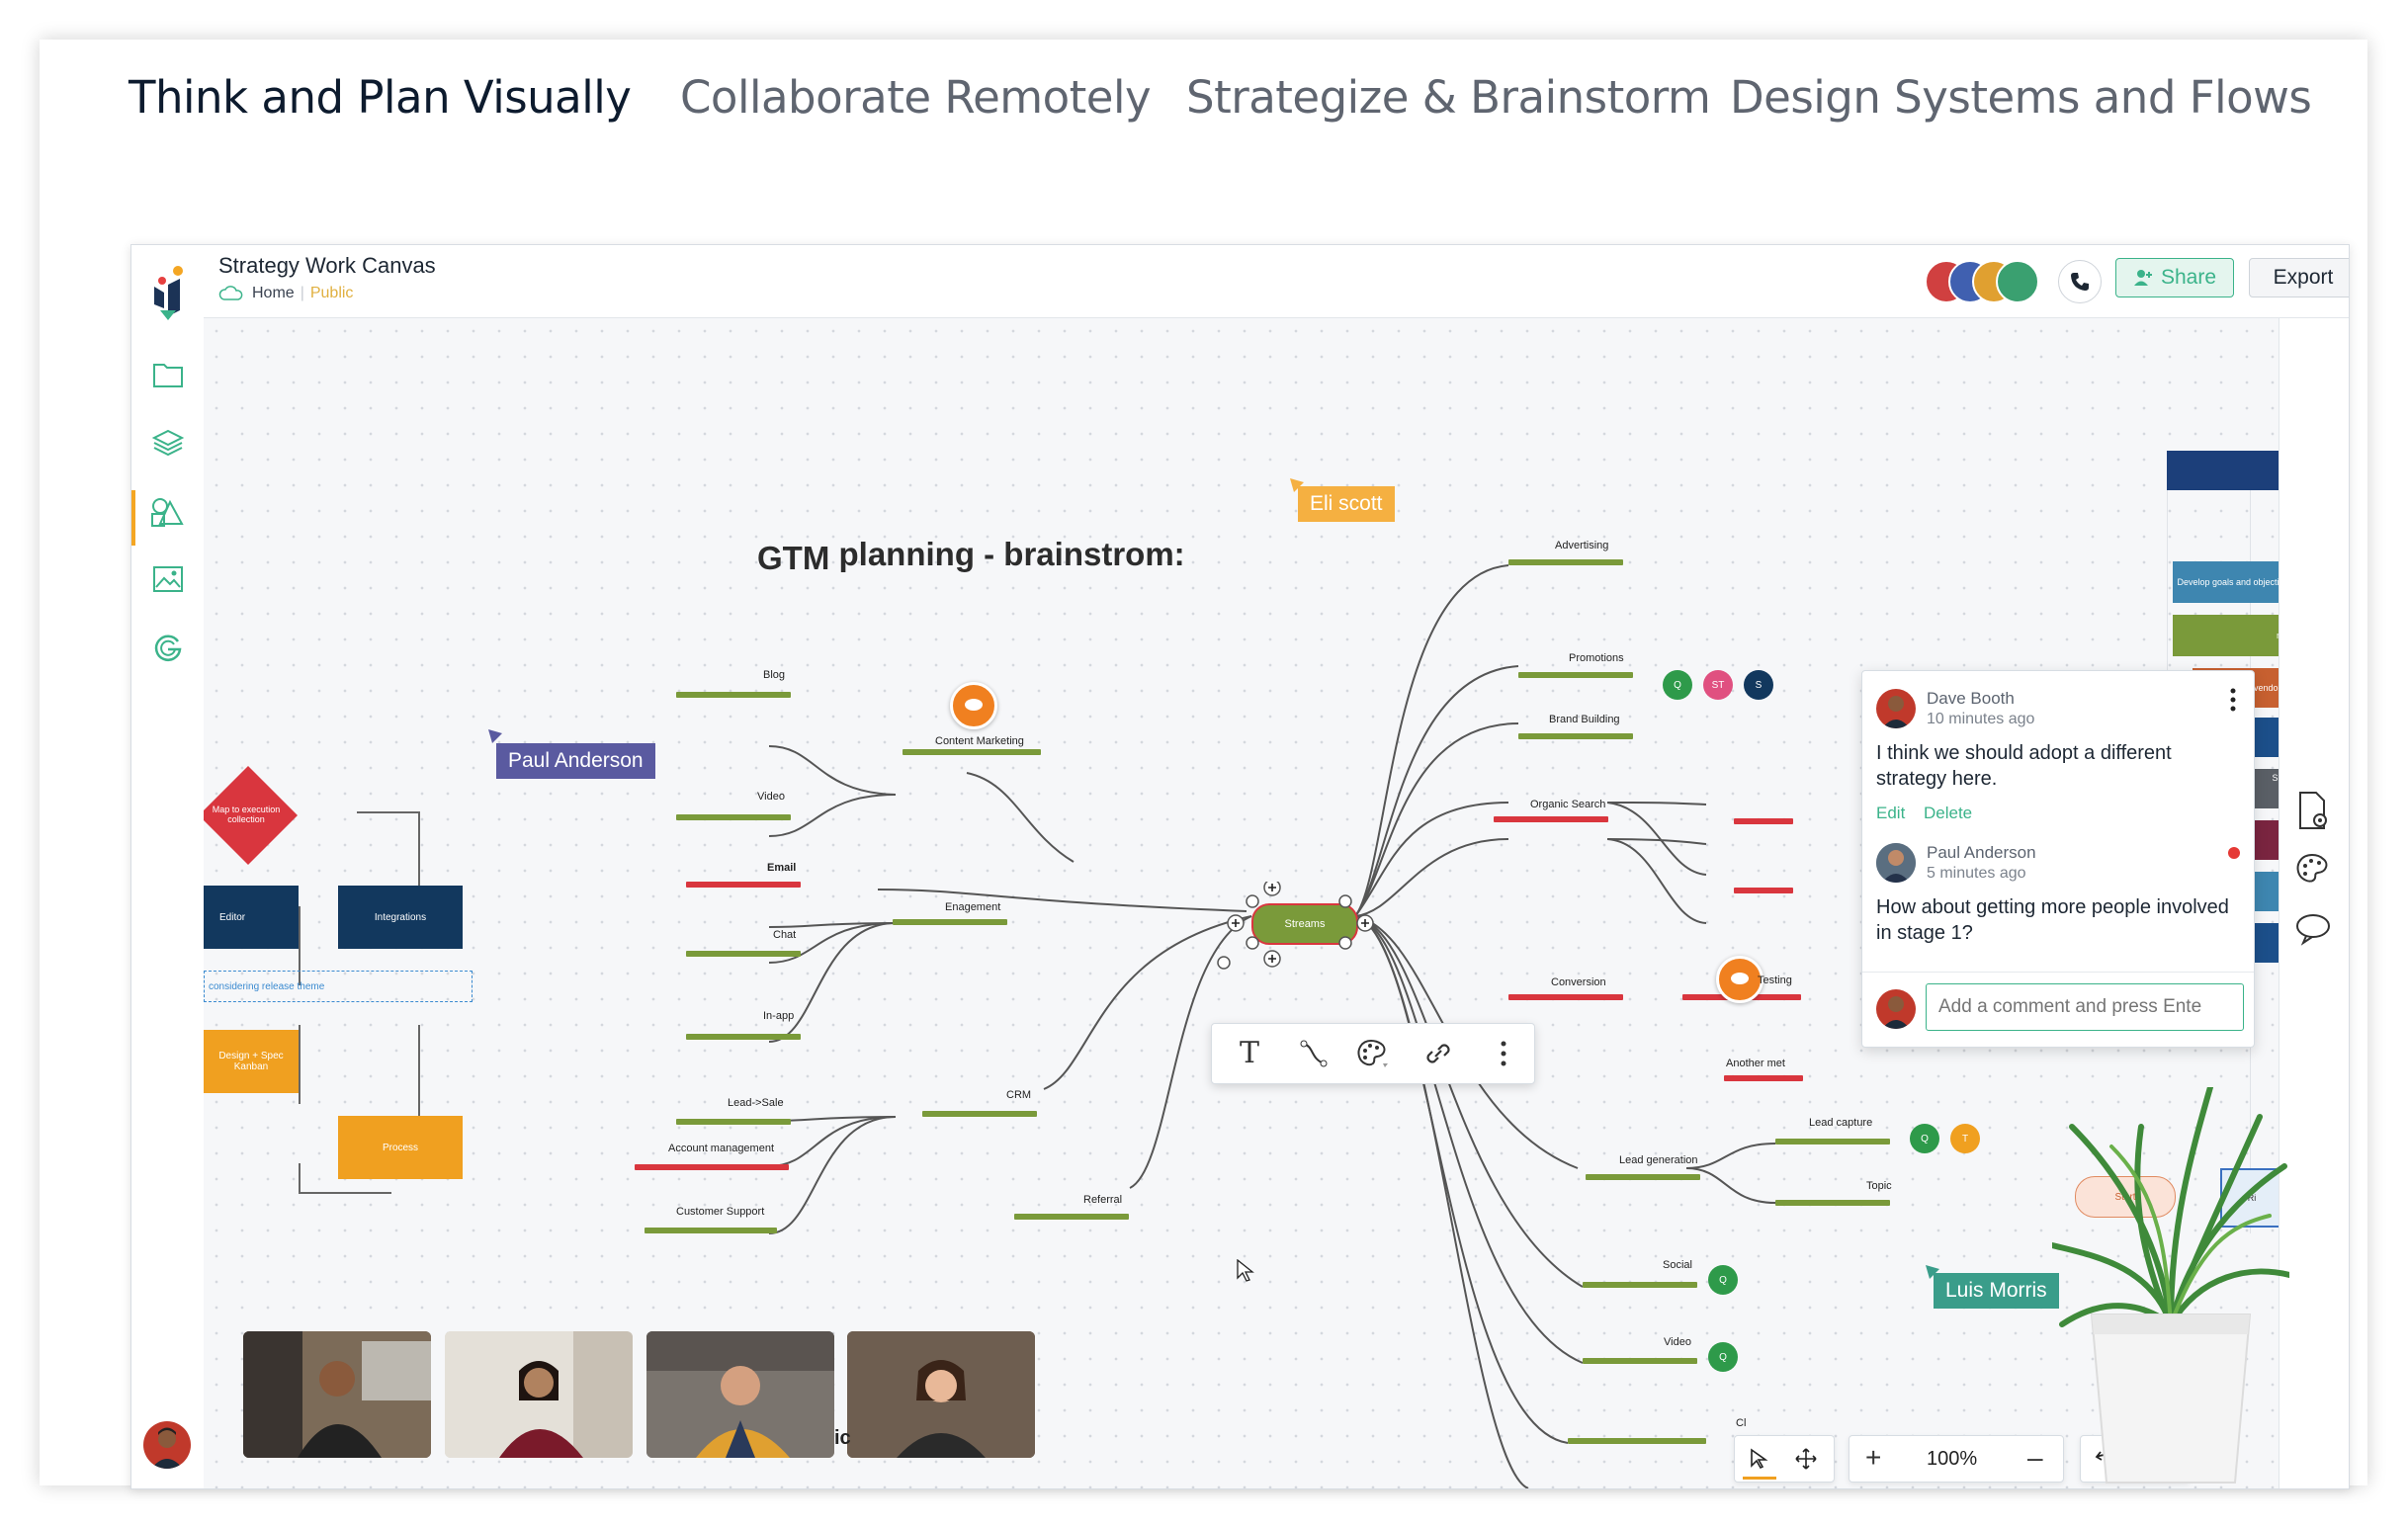 This screenshot has height=1526, width=2408. Describe the element at coordinates (781, 868) in the screenshot. I see `node-email: Email` at that location.